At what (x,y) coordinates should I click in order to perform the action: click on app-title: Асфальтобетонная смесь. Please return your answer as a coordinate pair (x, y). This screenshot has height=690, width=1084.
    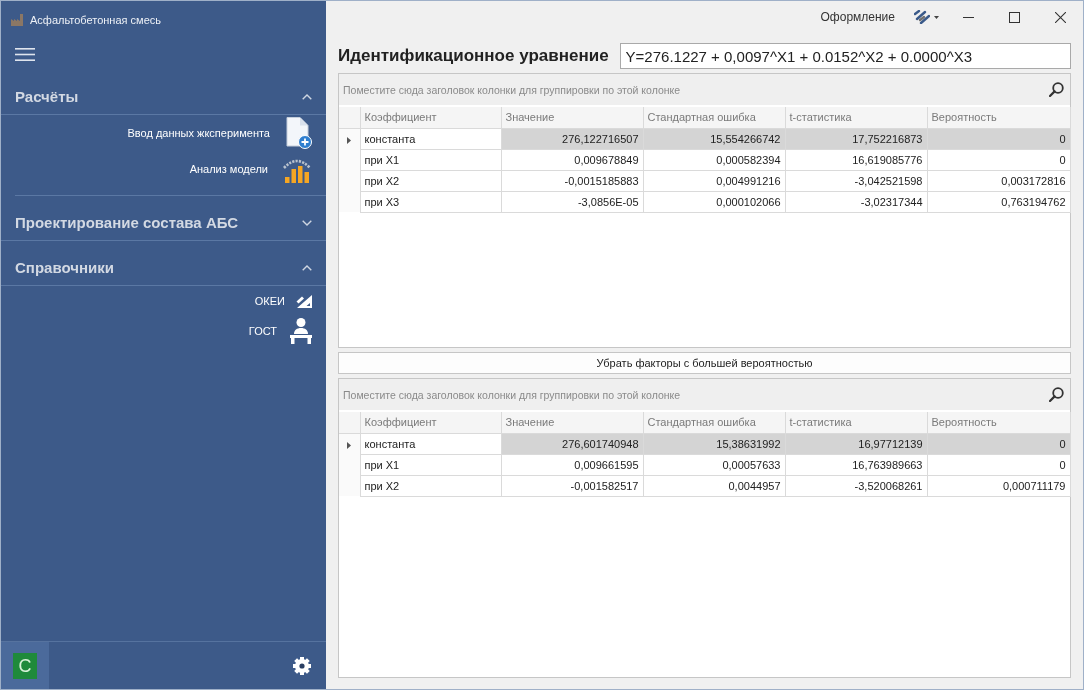
    Looking at the image, I should click on (95, 19).